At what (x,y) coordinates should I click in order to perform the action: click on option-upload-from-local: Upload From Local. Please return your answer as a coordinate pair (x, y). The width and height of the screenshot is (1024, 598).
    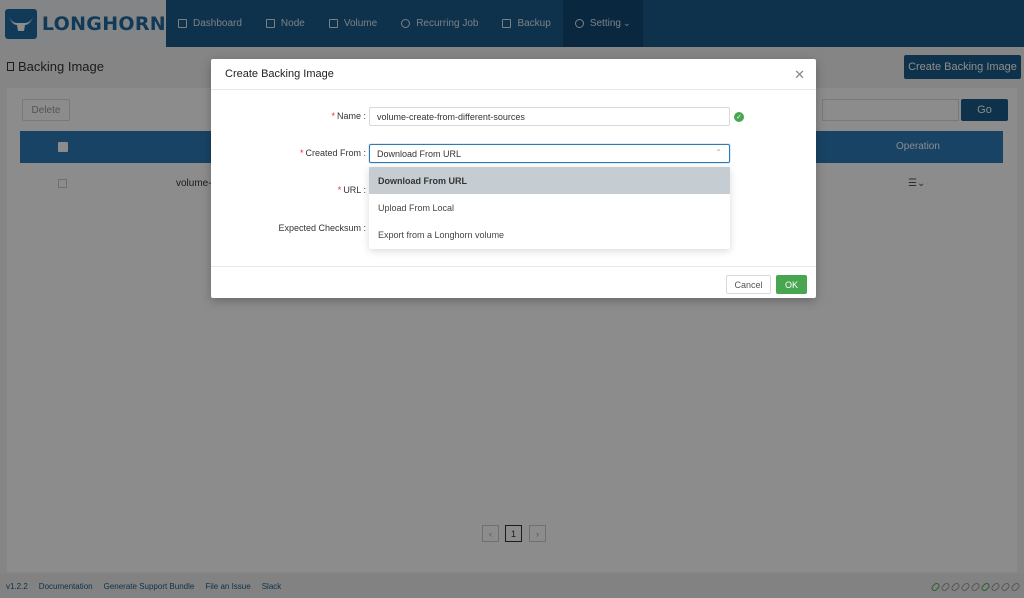
    Looking at the image, I should click on (549, 207).